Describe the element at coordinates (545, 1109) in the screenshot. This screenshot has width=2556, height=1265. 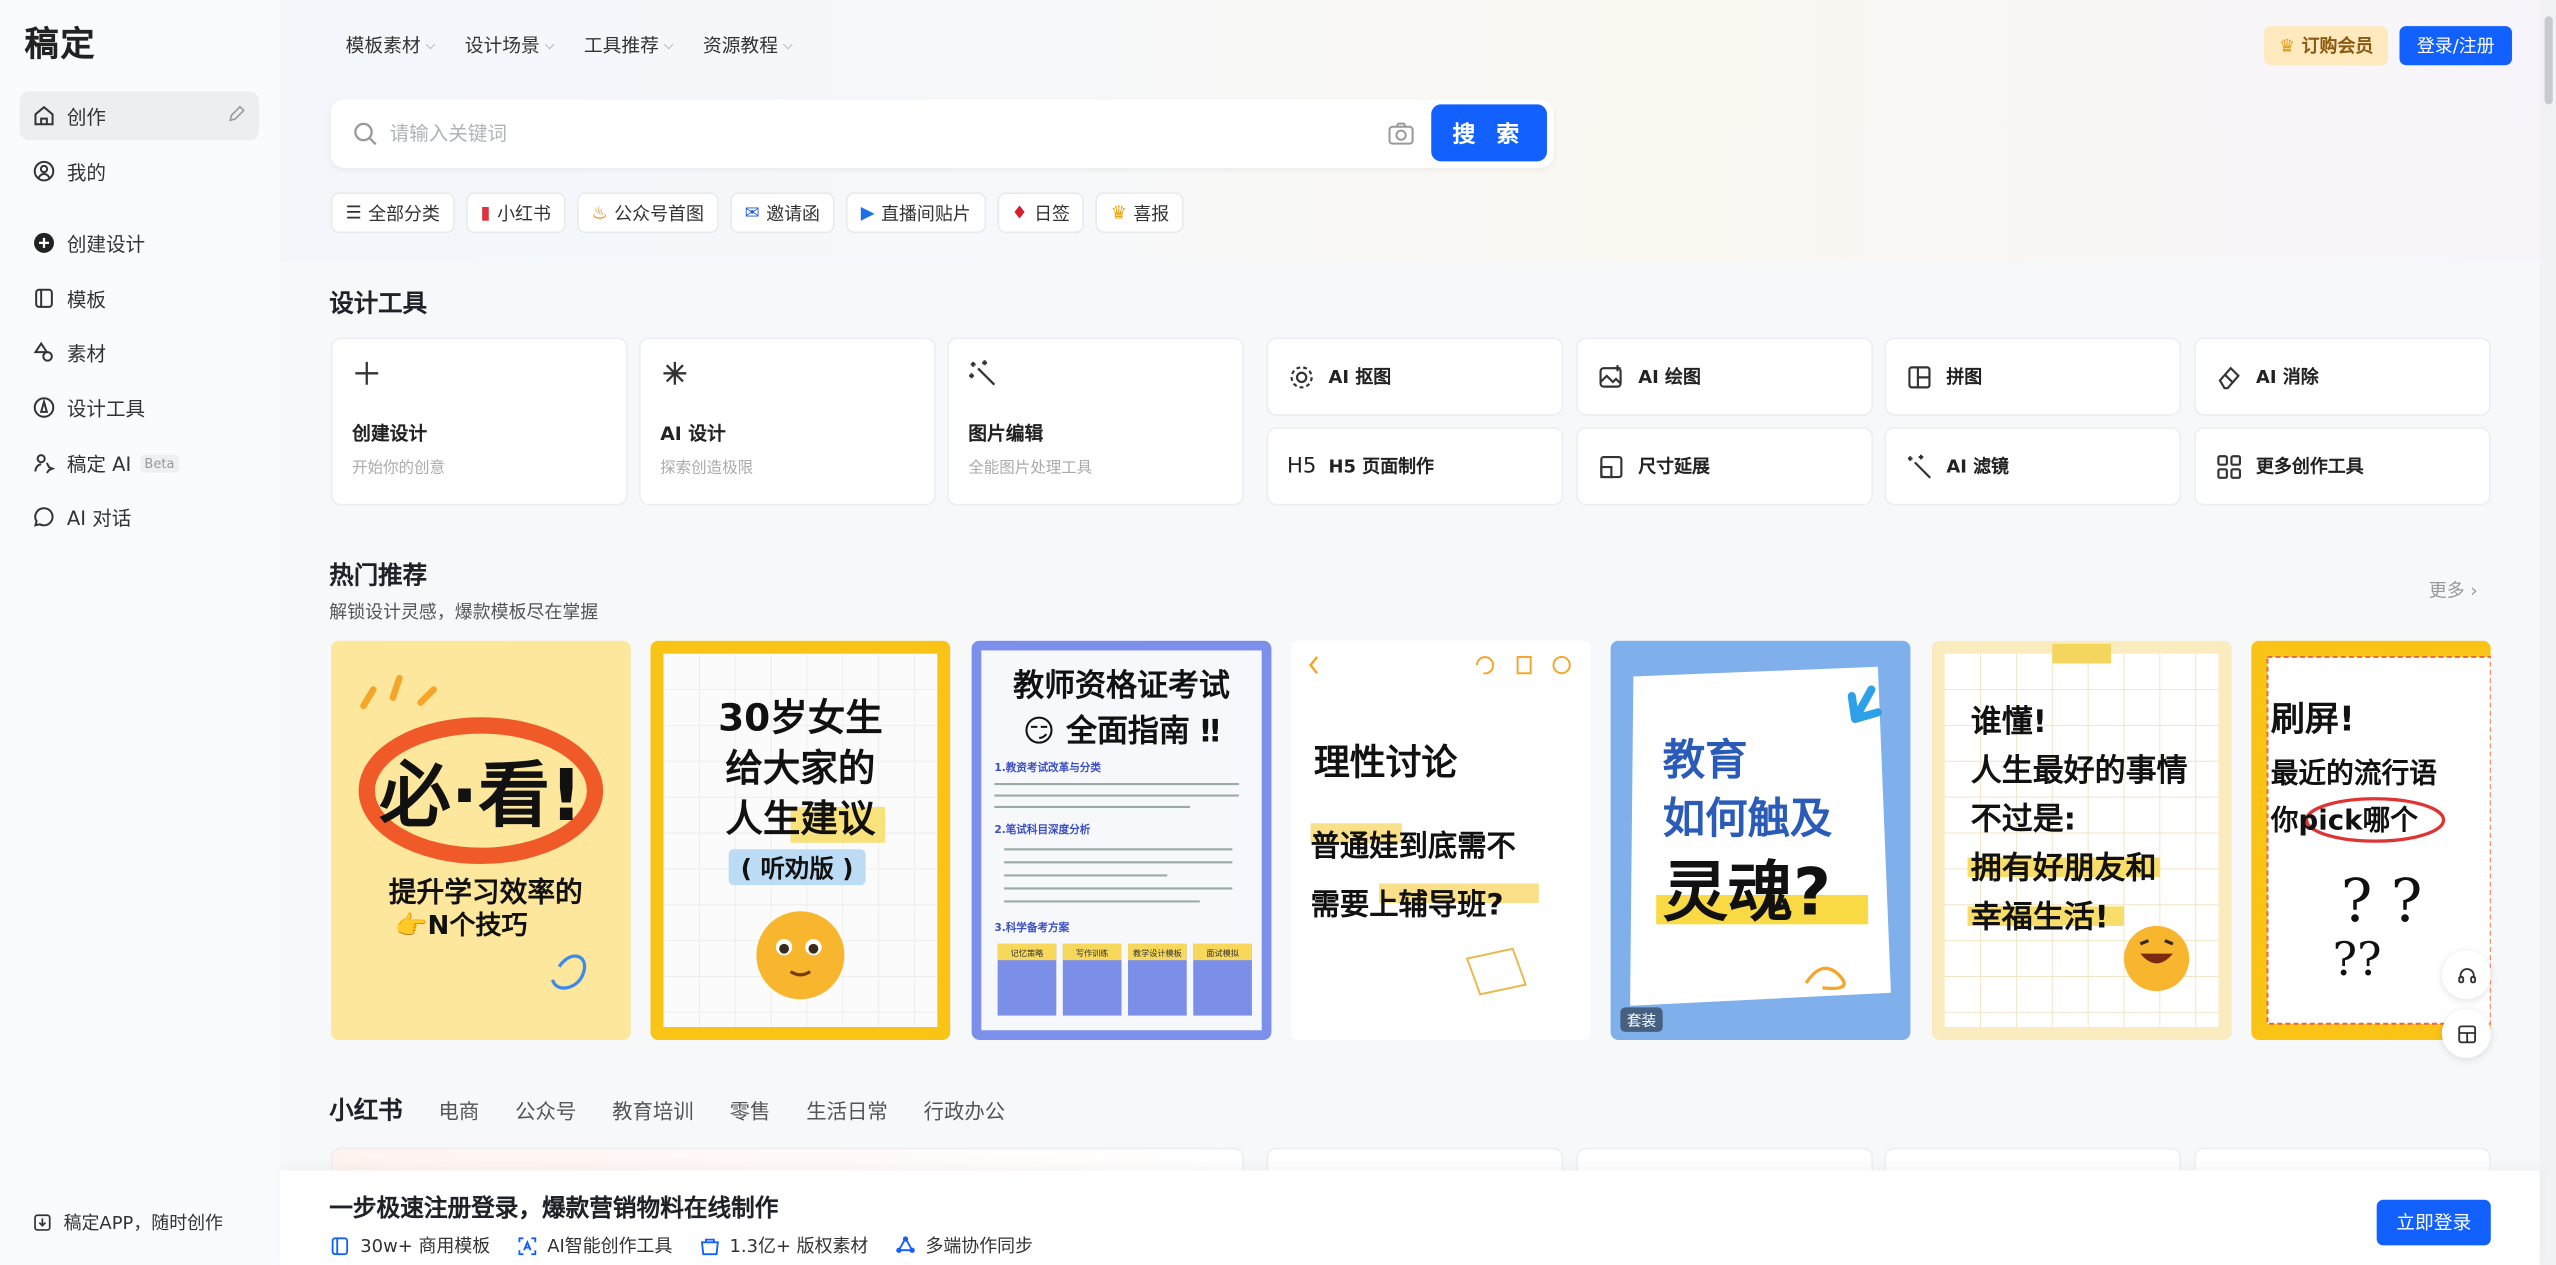
I see `tab-wechat: 公众号` at that location.